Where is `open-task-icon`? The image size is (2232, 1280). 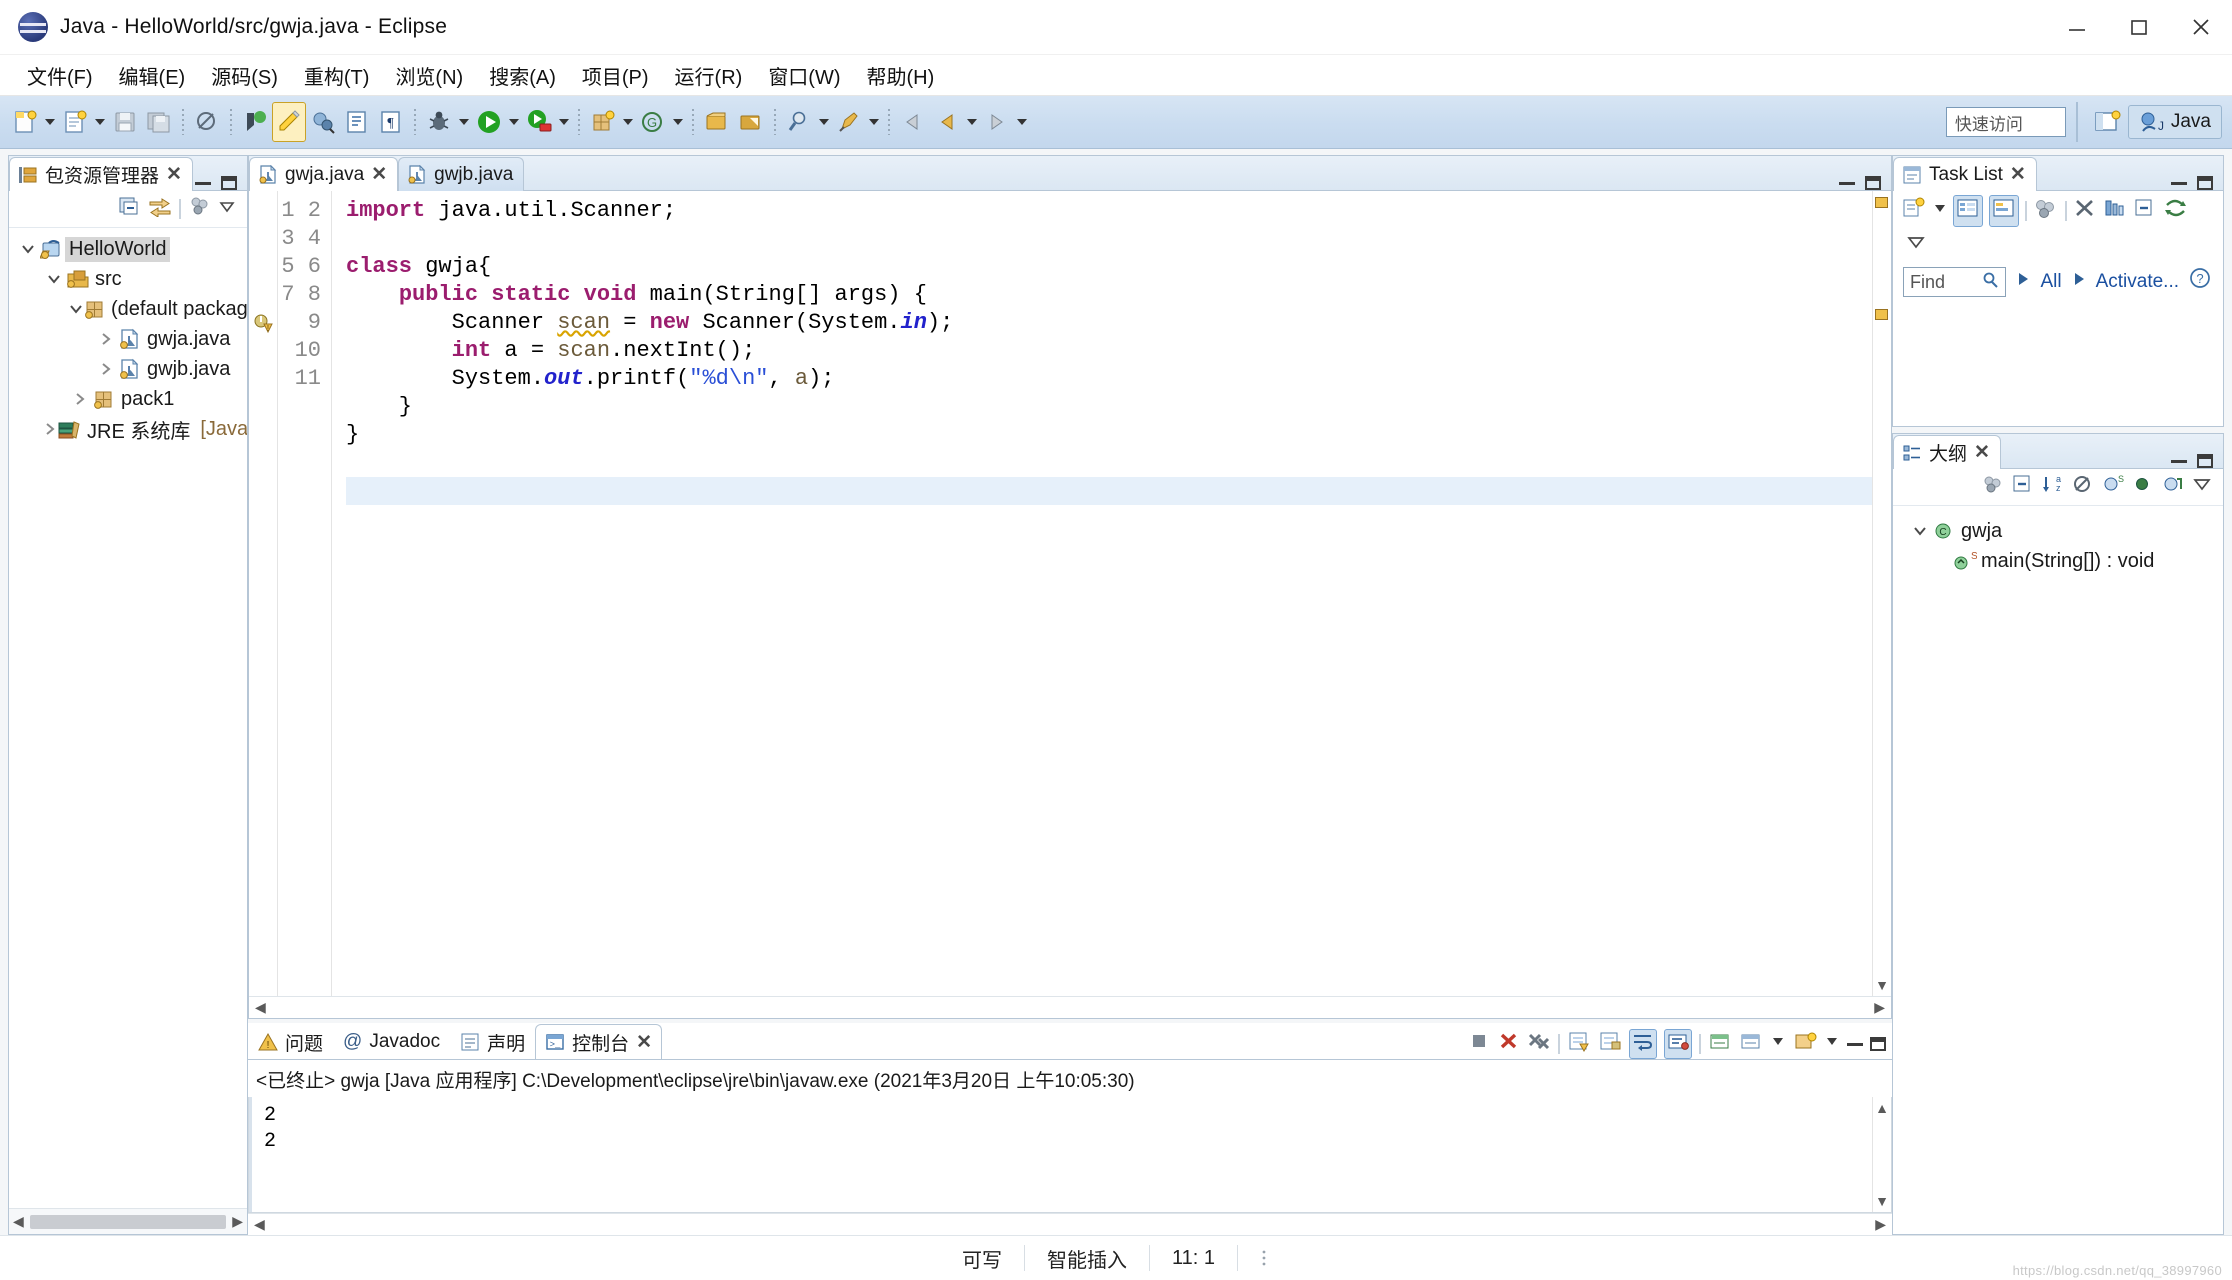
open-task-icon is located at coordinates (717, 122).